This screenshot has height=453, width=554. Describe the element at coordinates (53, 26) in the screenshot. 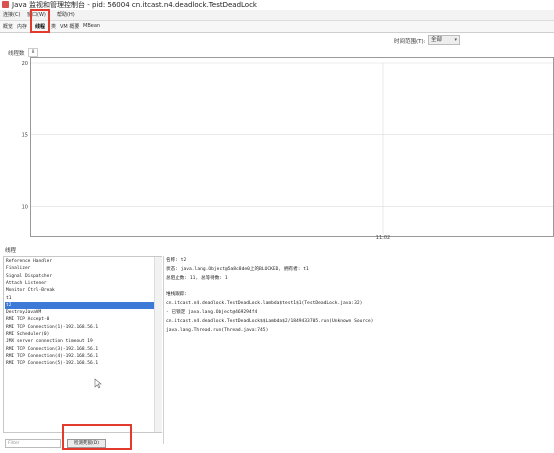

I see `tab-classes: 类` at that location.